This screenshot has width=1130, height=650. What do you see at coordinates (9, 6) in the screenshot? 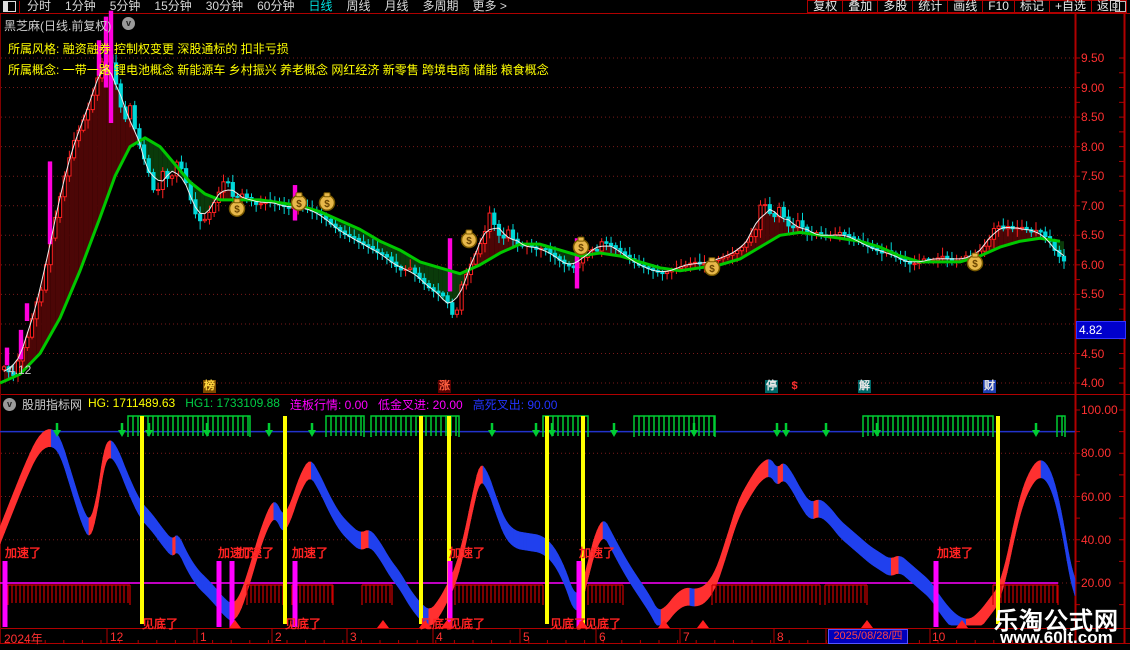
I see `split-pane-icon` at bounding box center [9, 6].